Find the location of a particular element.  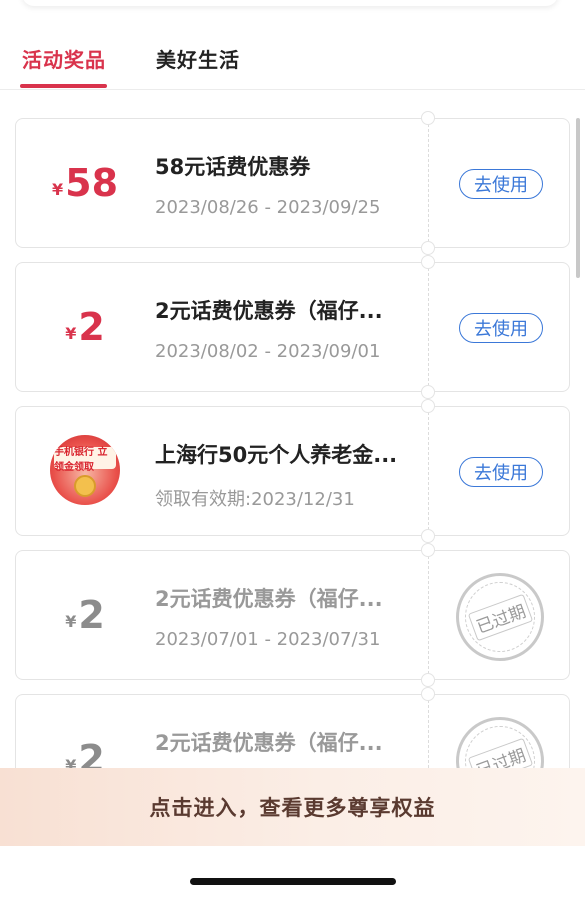

scrollbar is located at coordinates (578, 198).